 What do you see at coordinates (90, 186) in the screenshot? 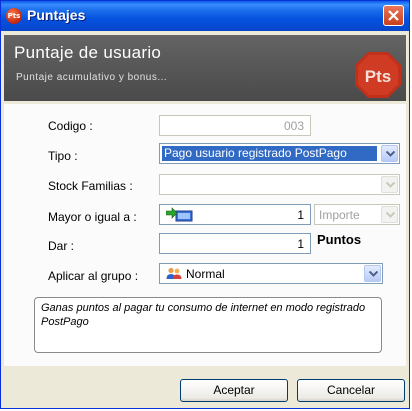
I see `stock-label: Stock Familias :` at bounding box center [90, 186].